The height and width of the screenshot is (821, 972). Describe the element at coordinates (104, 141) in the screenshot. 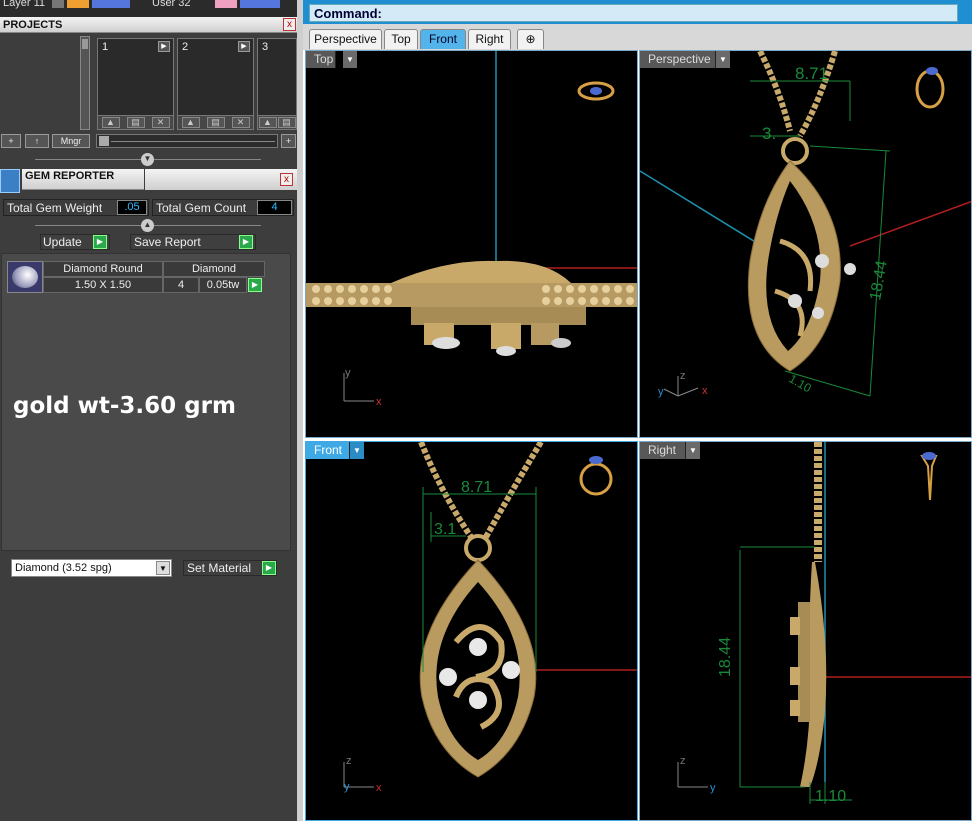

I see `slider-handle` at that location.